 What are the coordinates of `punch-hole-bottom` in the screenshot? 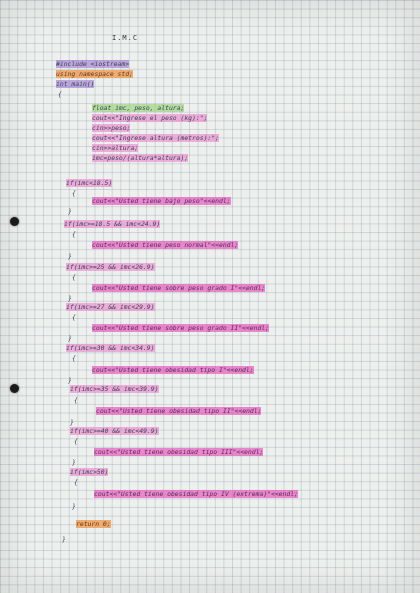 It's located at (14, 388).